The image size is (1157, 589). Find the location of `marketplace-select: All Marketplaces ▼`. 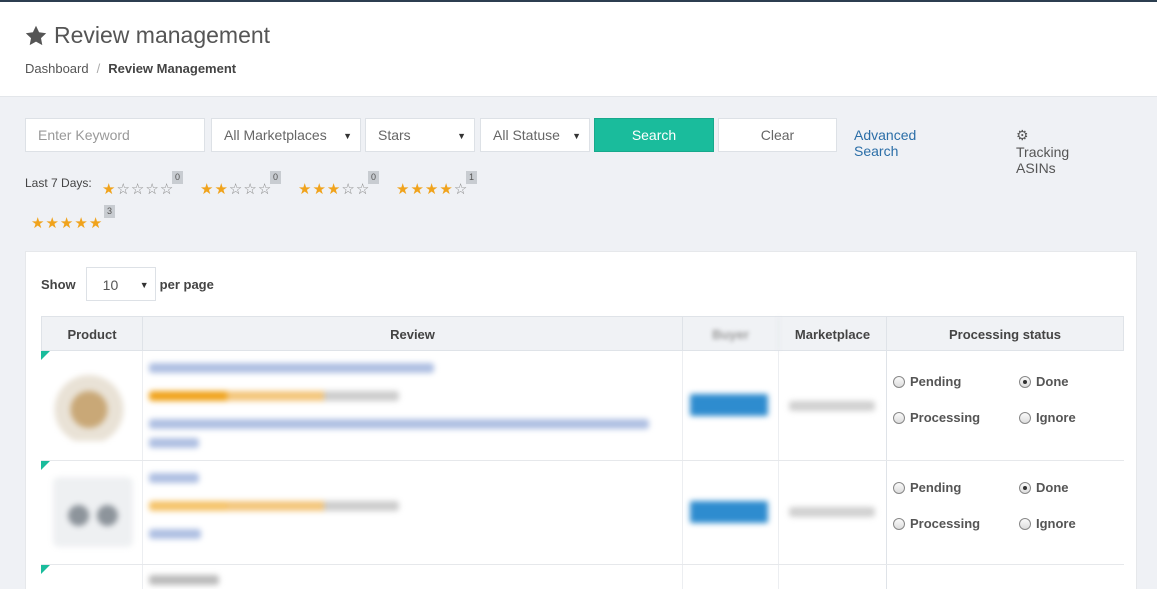

marketplace-select: All Marketplaces ▼ is located at coordinates (286, 135).